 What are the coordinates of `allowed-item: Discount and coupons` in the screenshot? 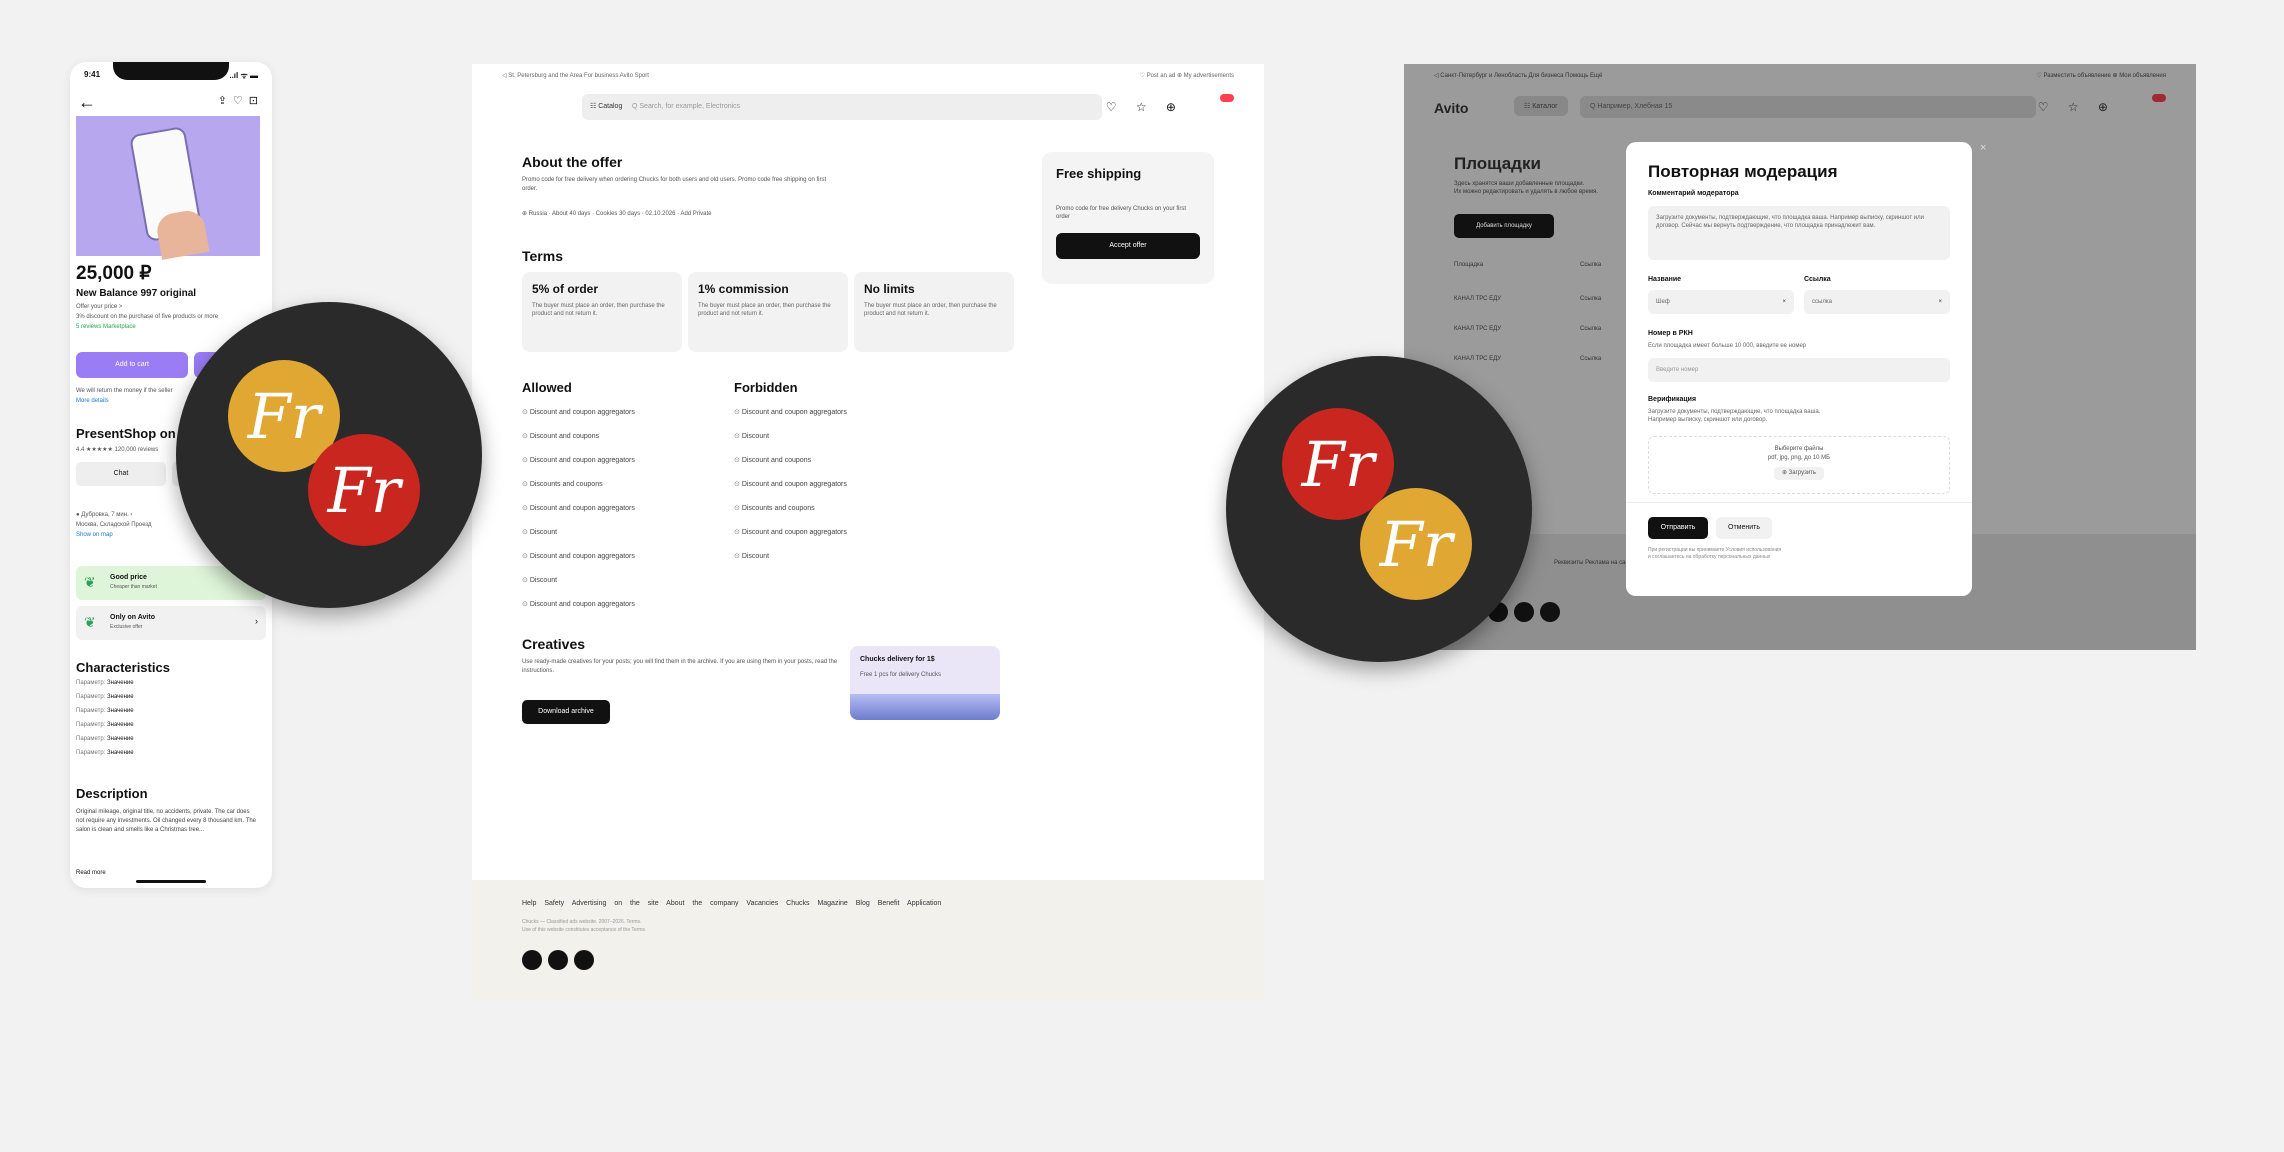 It's located at (560, 436).